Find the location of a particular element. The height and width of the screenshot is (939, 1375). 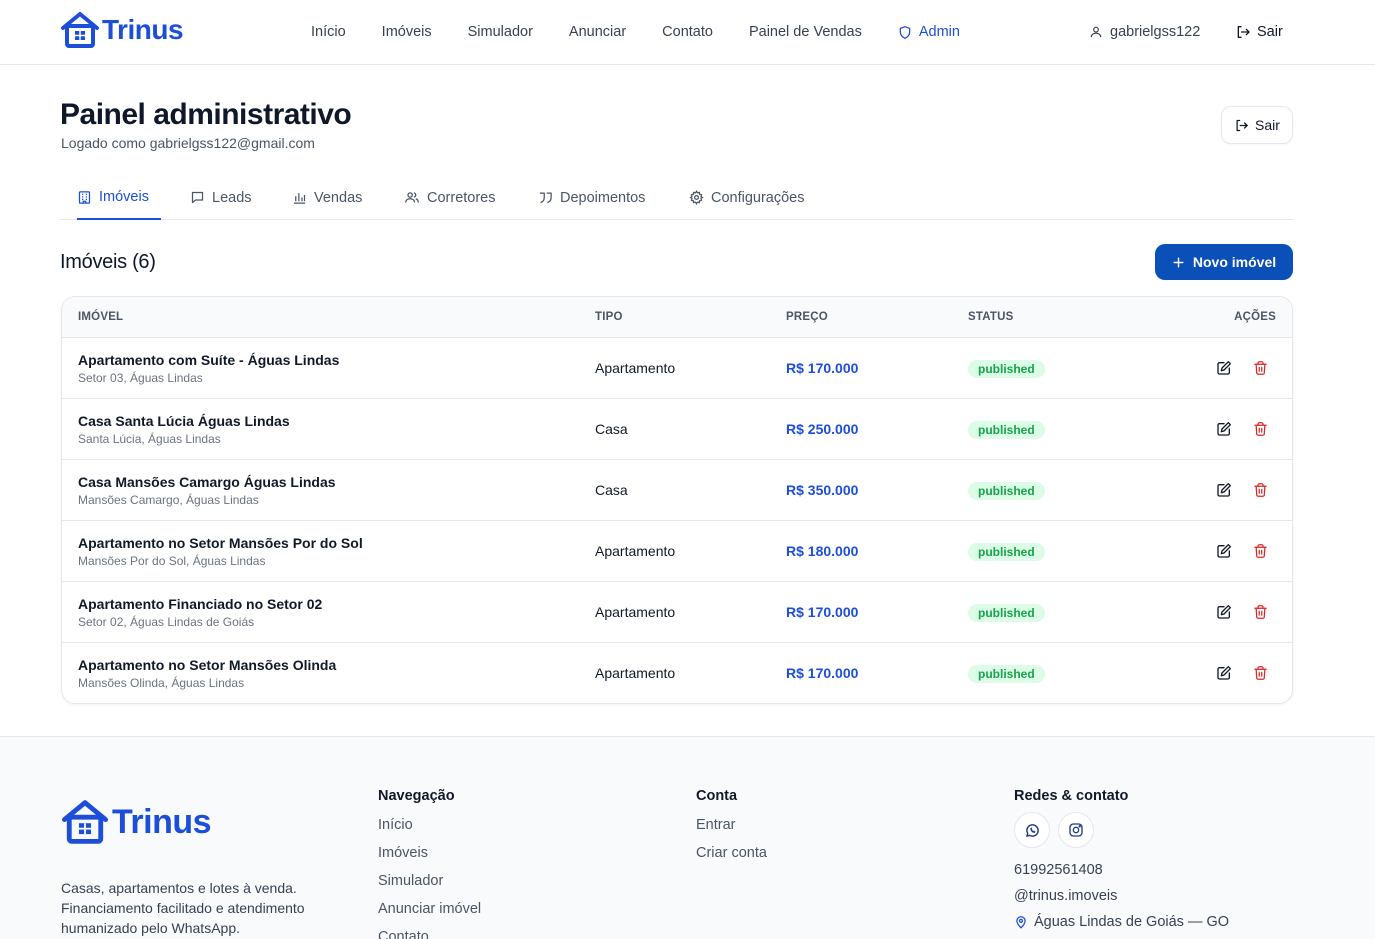

tab-leads-label: Leads is located at coordinates (232, 197).